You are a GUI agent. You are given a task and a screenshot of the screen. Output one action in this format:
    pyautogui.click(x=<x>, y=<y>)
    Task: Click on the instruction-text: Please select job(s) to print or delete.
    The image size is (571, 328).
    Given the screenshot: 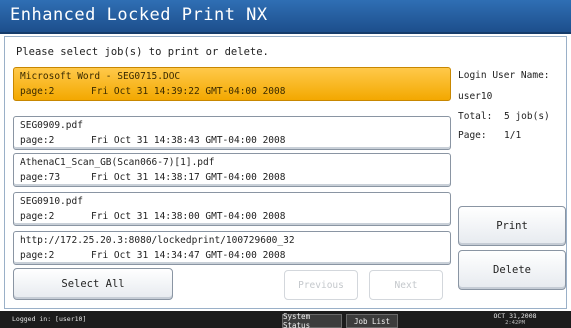 What is the action you would take?
    pyautogui.click(x=142, y=52)
    